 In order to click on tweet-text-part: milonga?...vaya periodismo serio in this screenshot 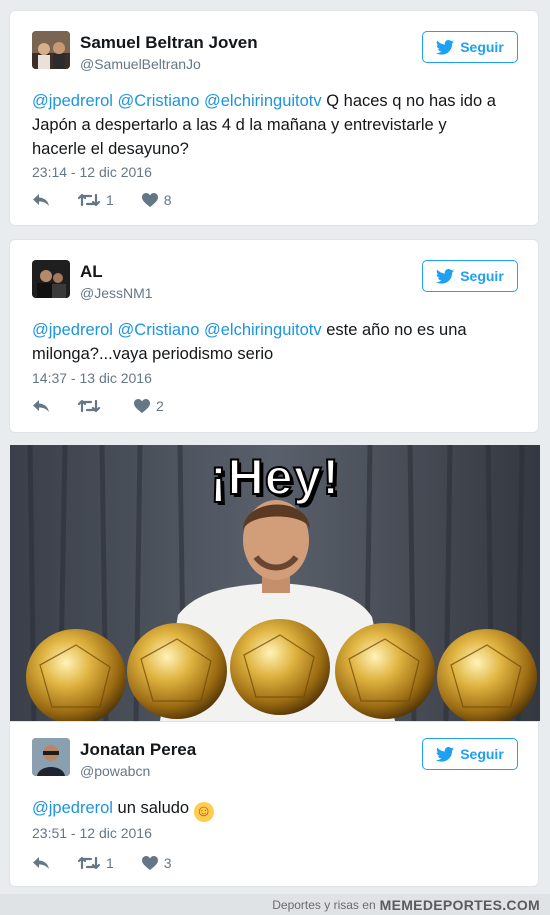, I will do `click(153, 354)`.